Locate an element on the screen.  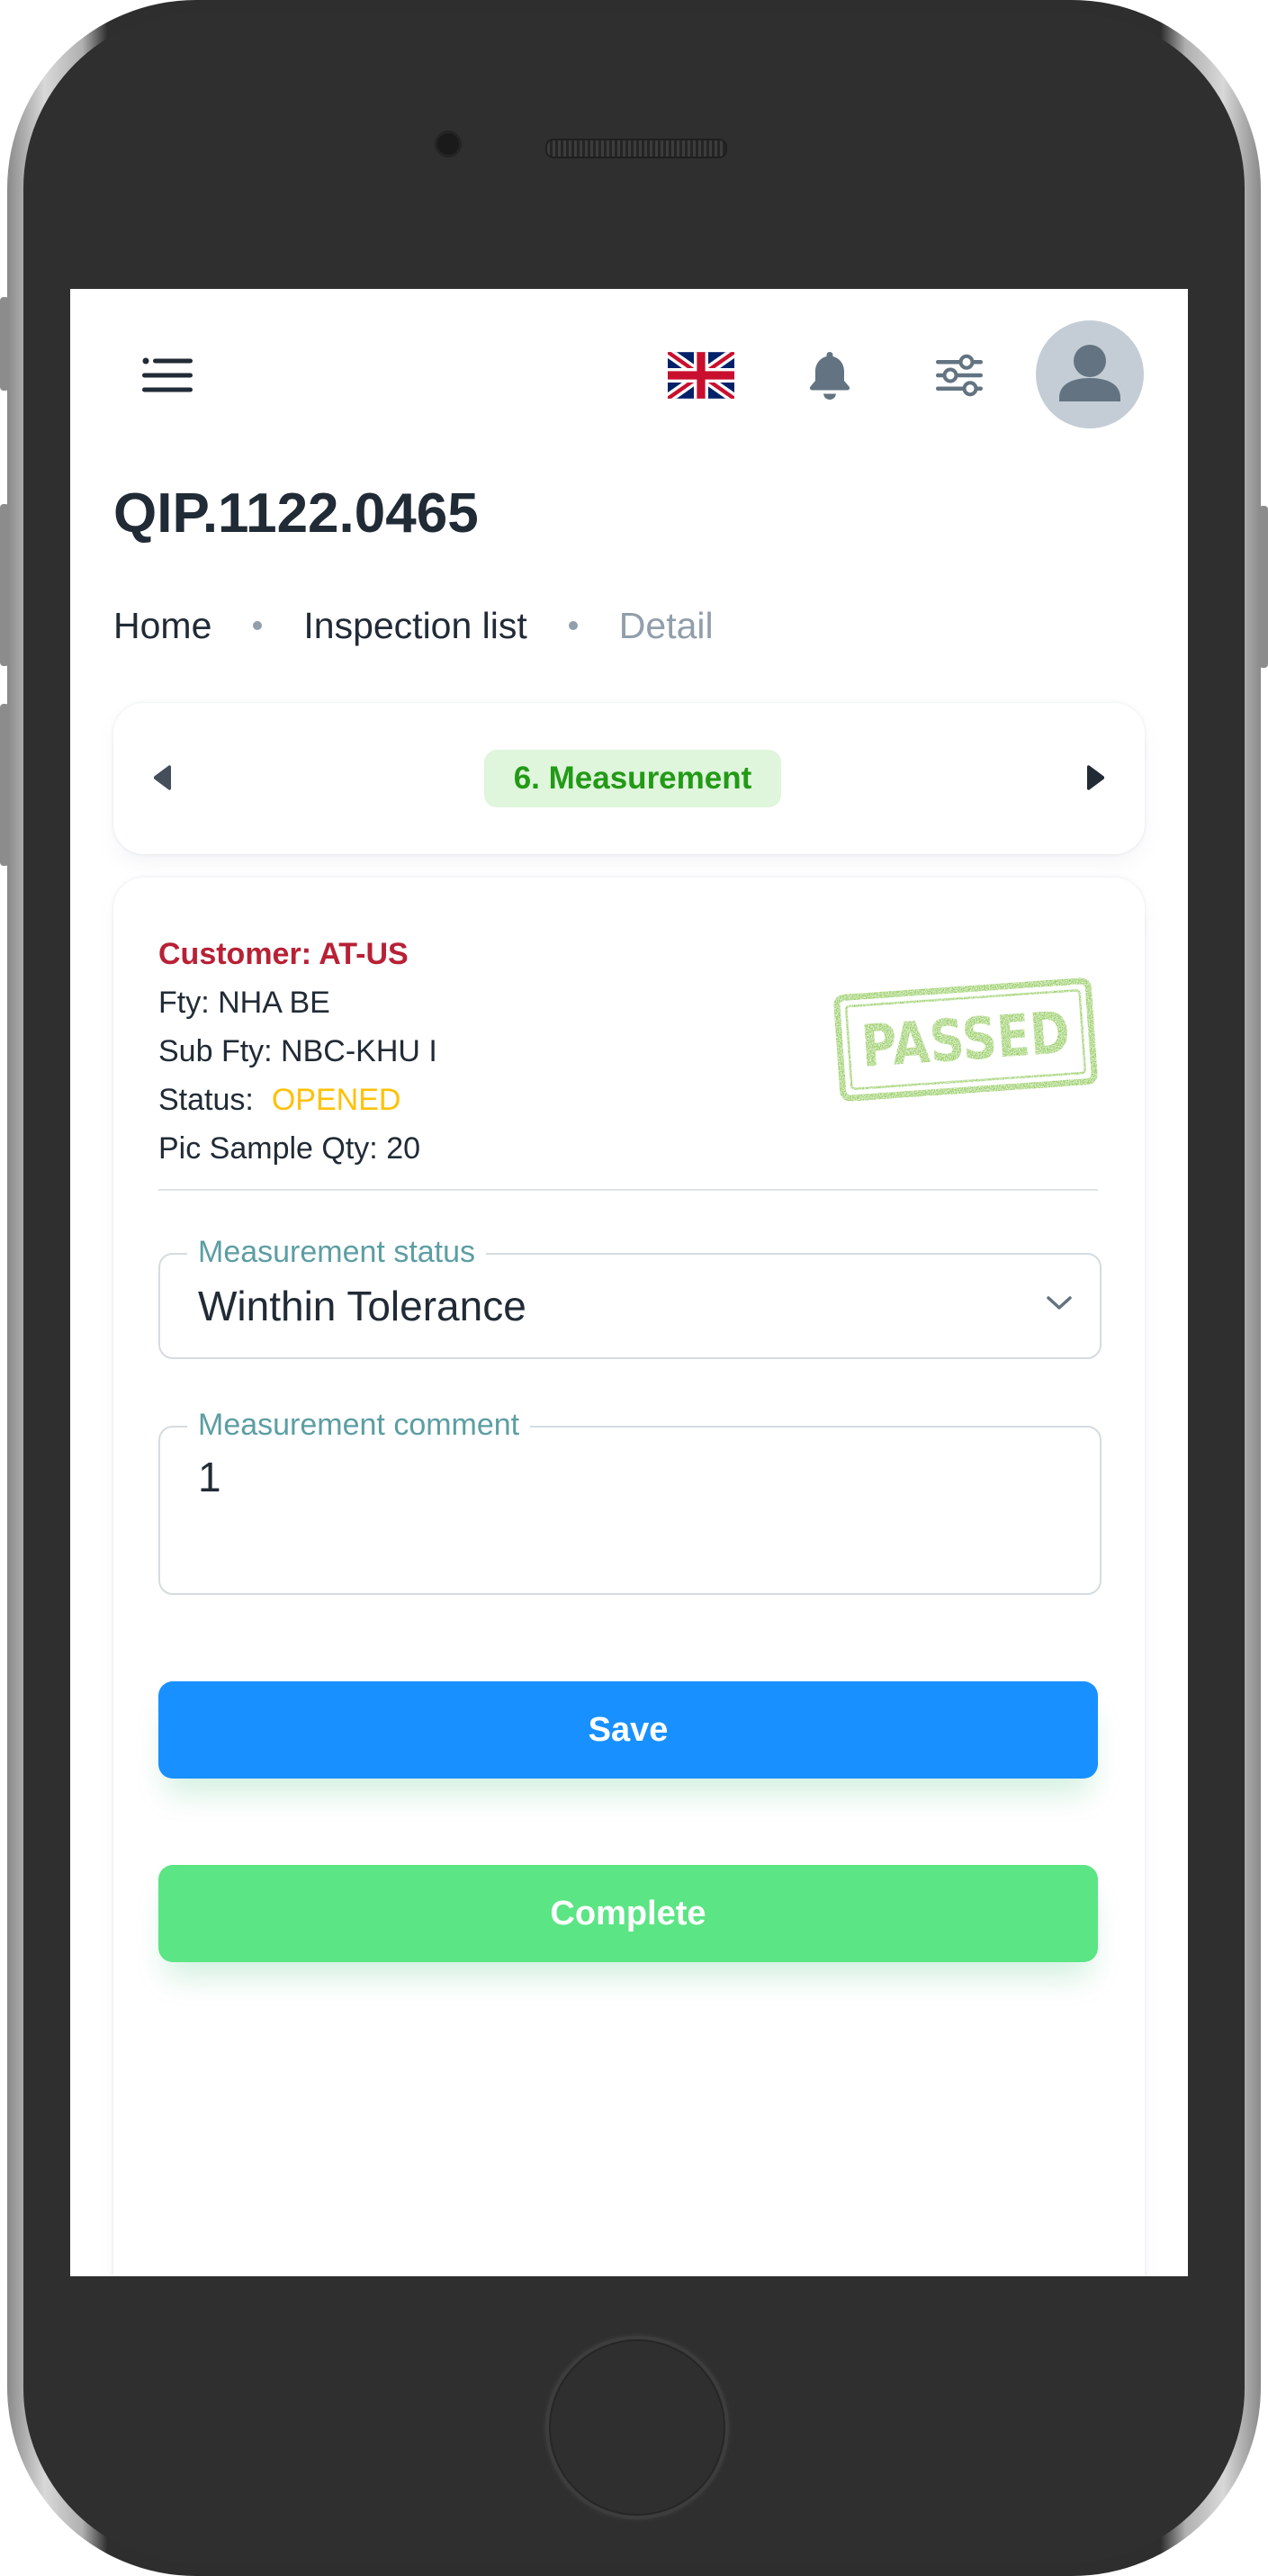
measurement-status-value: Winthin Tolerance is located at coordinates (362, 1306).